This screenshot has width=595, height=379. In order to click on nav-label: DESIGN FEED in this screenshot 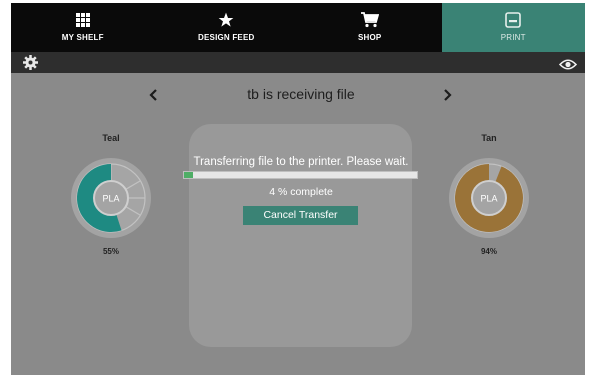, I will do `click(226, 37)`.